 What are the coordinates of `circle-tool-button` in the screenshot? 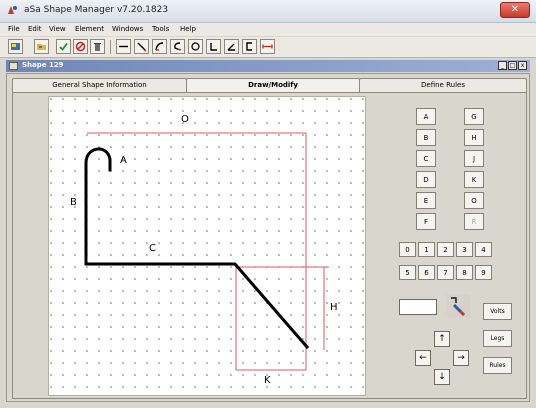 It's located at (195, 46).